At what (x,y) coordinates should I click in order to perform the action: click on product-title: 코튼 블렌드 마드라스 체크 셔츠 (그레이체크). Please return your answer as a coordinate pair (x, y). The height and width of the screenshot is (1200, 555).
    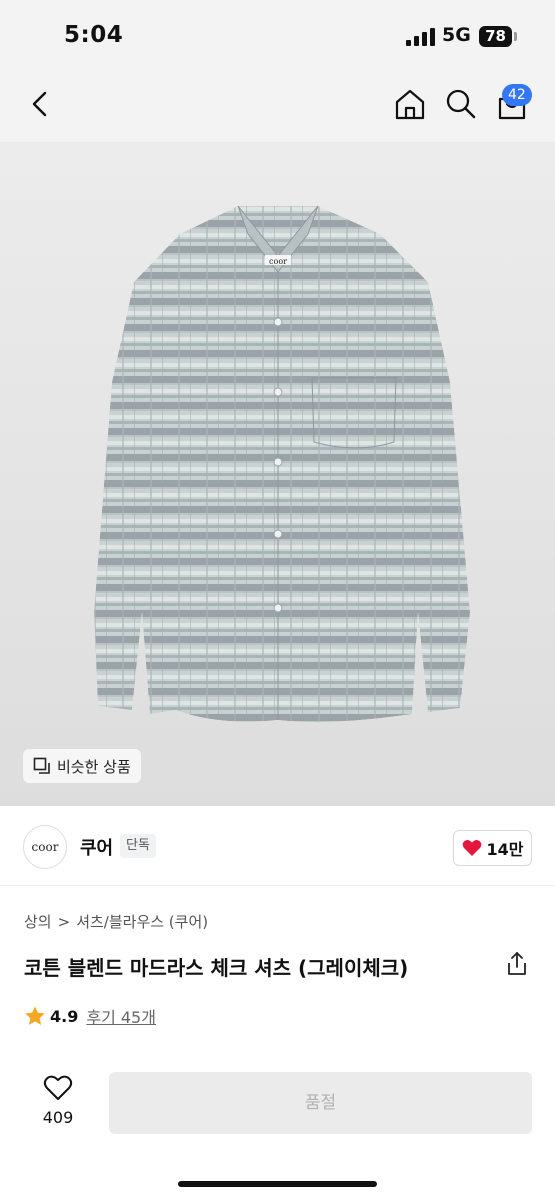
    Looking at the image, I should click on (216, 968).